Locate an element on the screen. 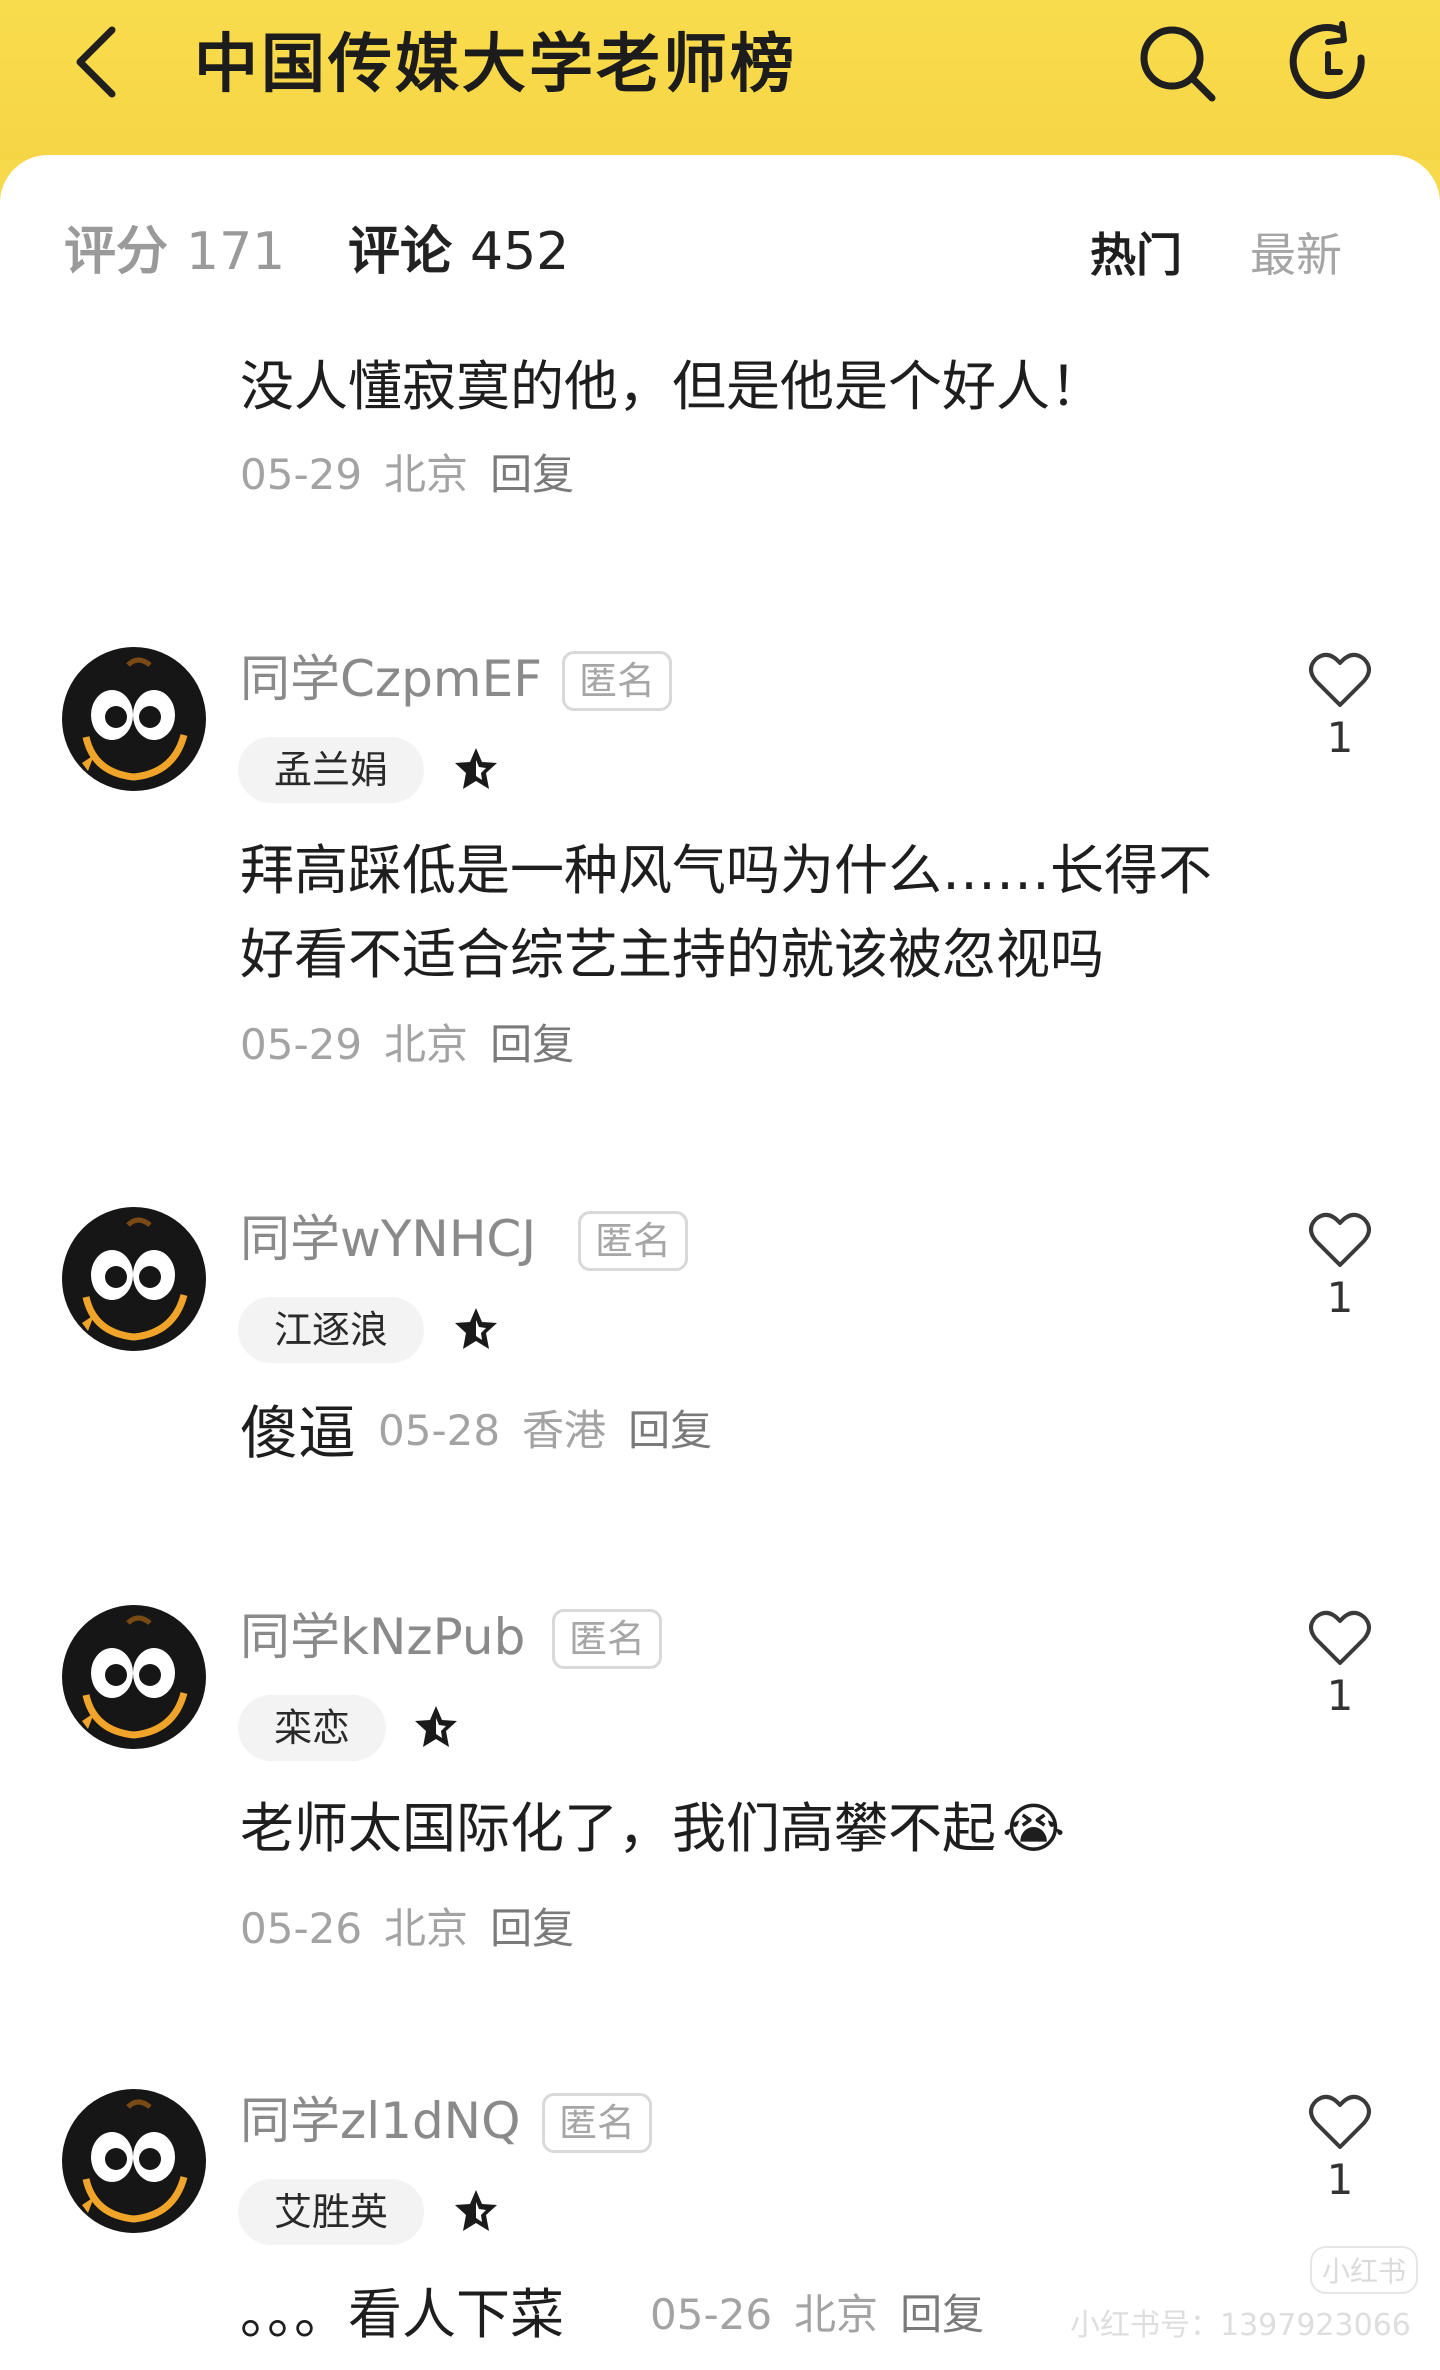  refresh-icon is located at coordinates (1327, 60).